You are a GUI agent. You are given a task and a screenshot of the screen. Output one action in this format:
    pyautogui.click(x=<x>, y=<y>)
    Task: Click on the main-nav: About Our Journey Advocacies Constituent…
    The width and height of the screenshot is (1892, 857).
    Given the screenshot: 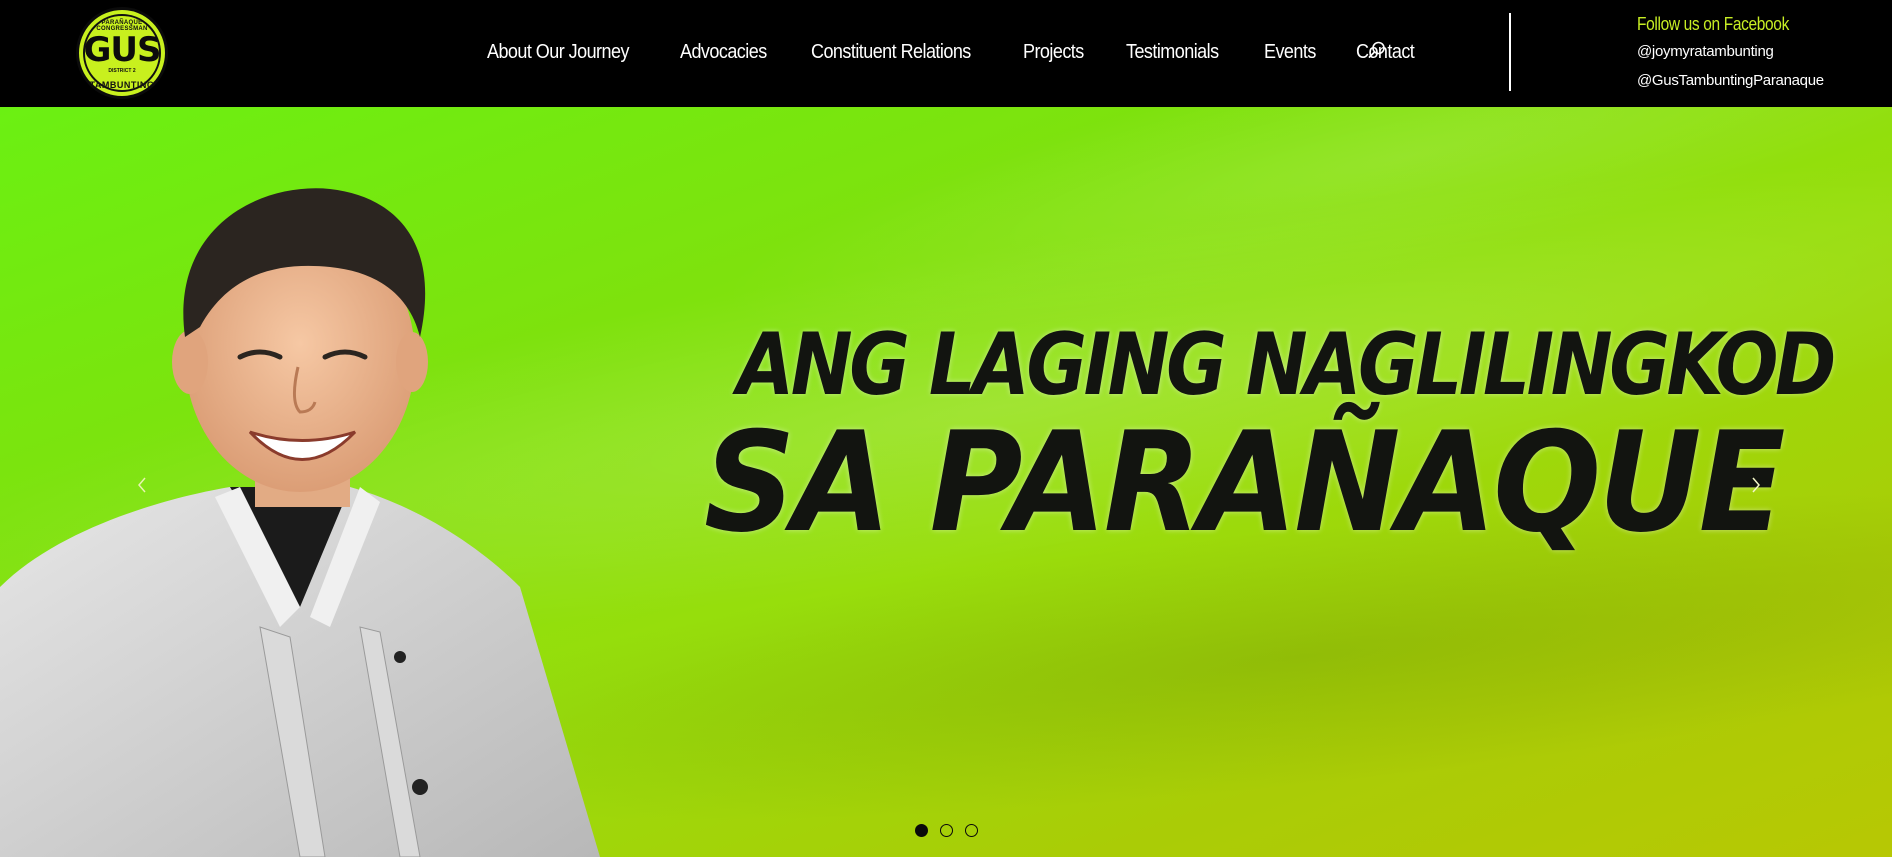 What is the action you would take?
    pyautogui.click(x=971, y=52)
    